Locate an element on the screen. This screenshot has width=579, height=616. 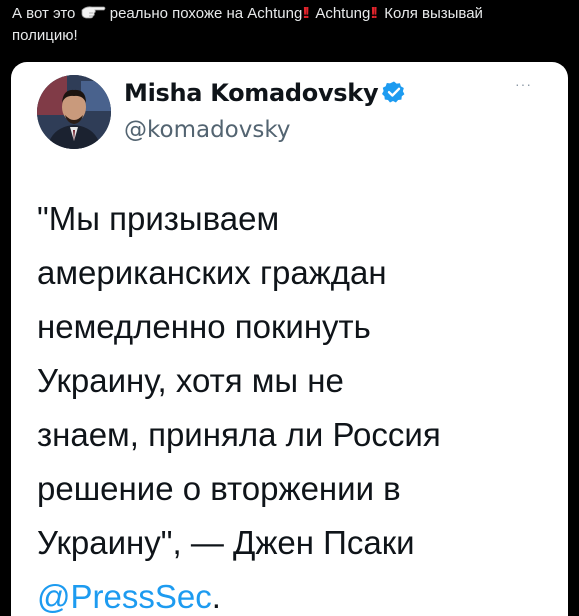
caption-text-5: полицию! is located at coordinates (45, 35).